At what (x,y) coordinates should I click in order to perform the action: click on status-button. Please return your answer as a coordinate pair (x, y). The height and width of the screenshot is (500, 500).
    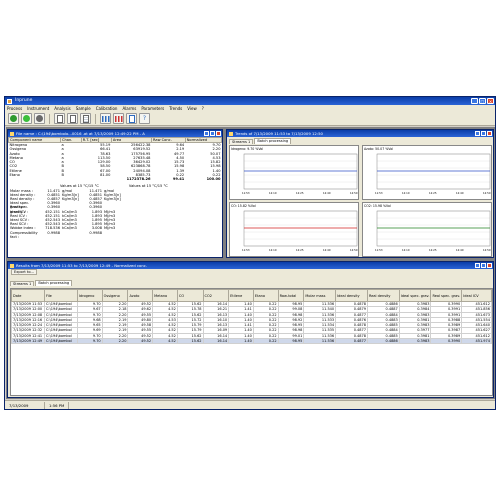
    Looking at the image, I should click on (39, 118).